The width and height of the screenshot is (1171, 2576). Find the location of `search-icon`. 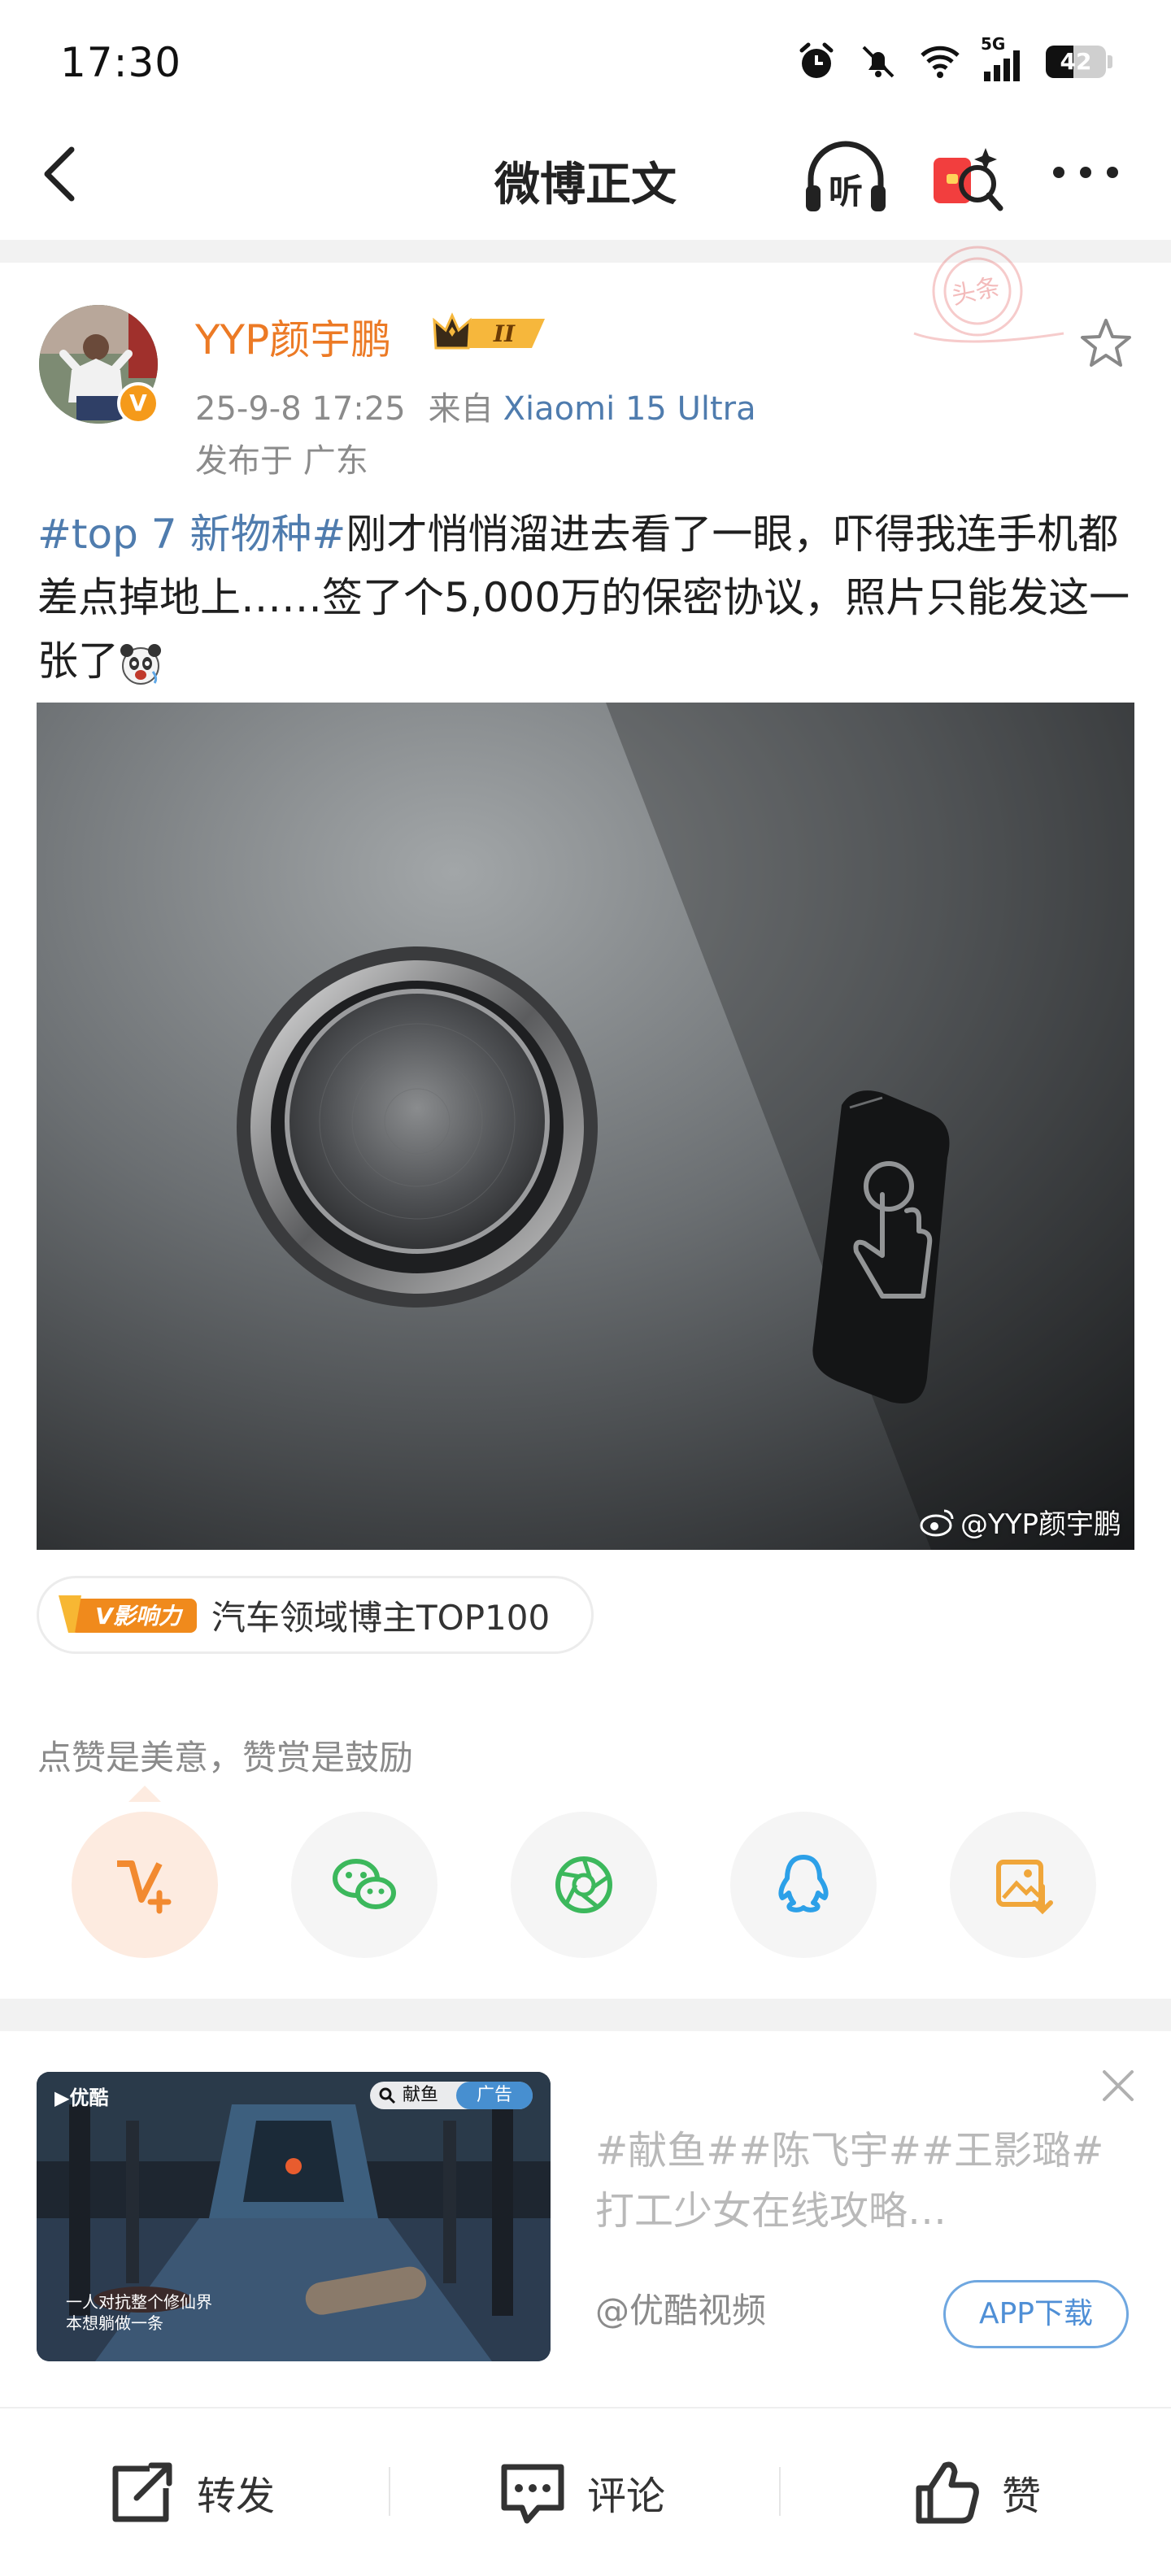

search-icon is located at coordinates (387, 2096).